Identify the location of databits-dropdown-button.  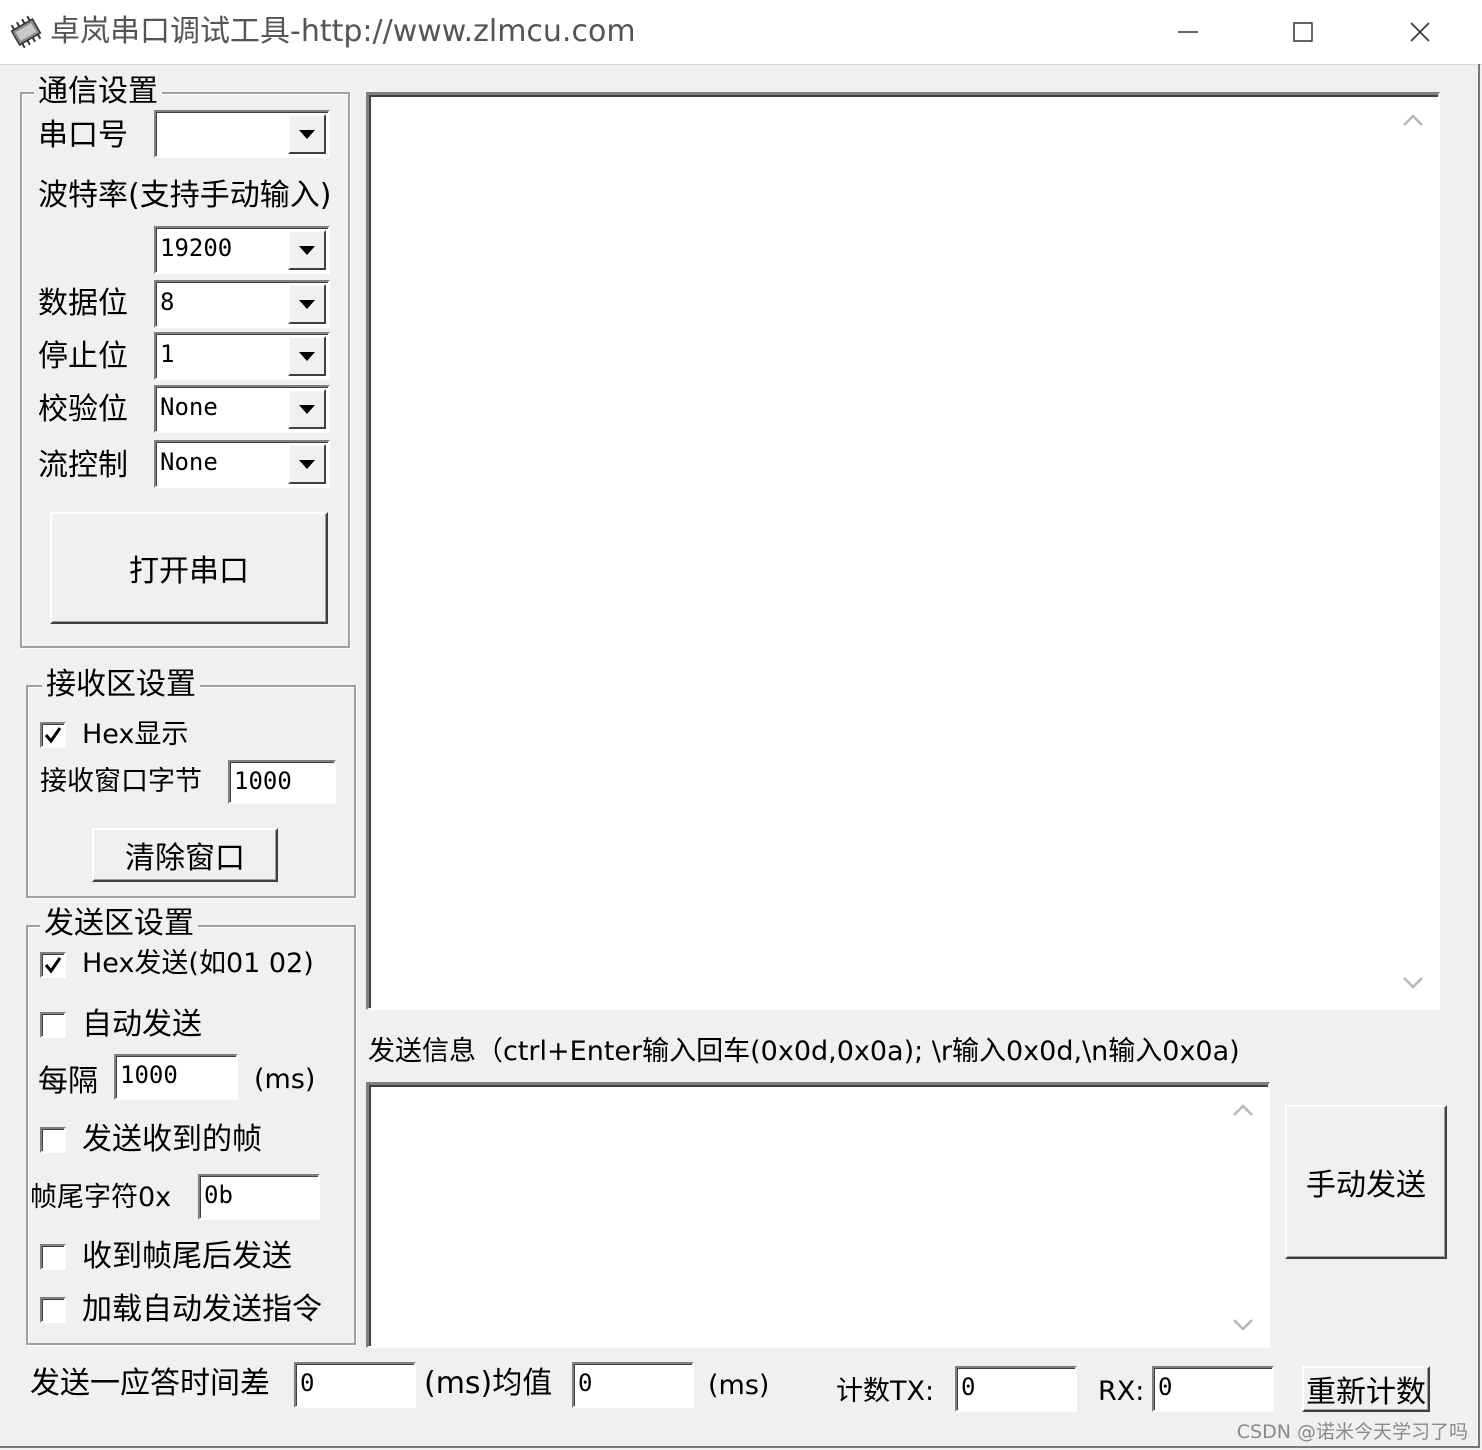
(307, 304).